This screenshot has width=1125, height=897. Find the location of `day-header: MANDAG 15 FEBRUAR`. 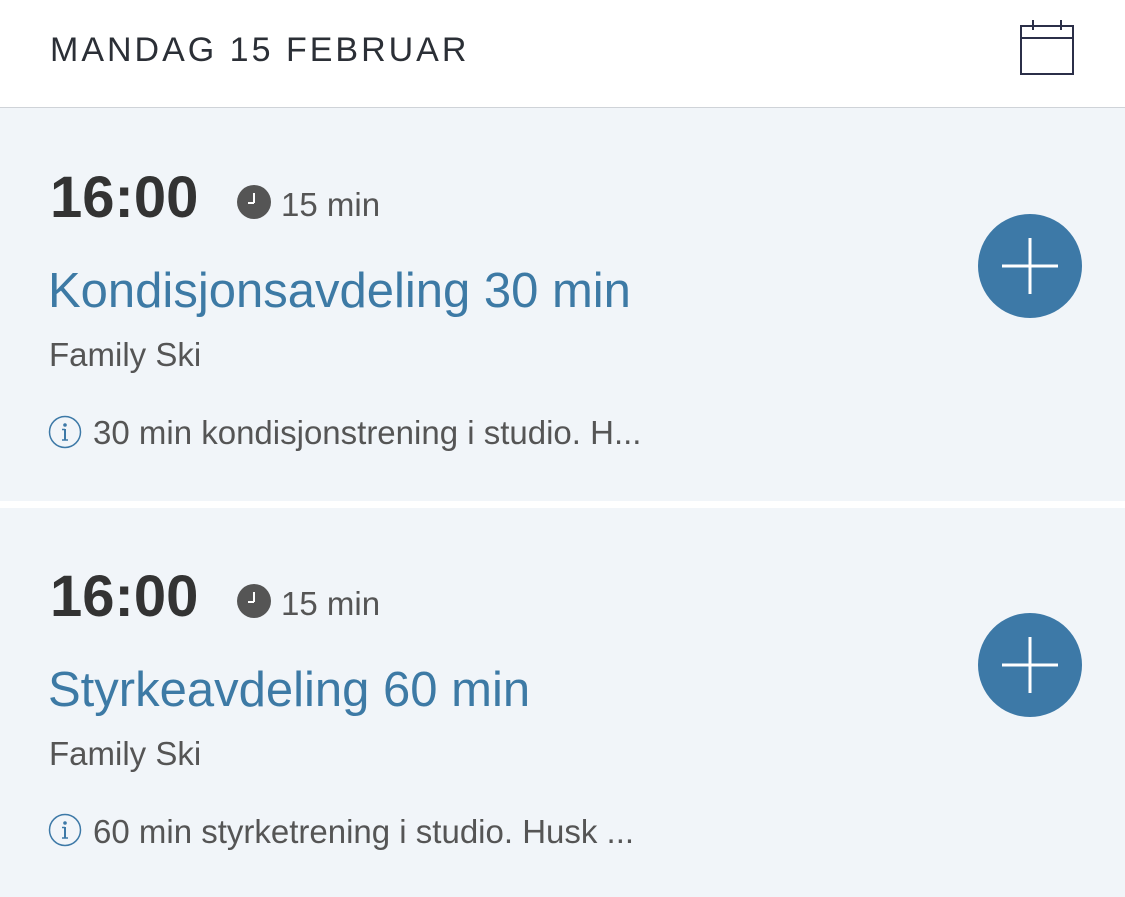

day-header: MANDAG 15 FEBRUAR is located at coordinates (562, 54).